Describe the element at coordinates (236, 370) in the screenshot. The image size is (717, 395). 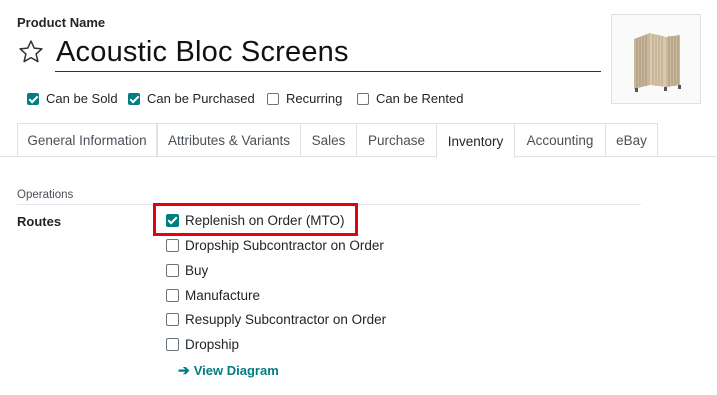
I see `view-diagram-label: View Diagram` at that location.